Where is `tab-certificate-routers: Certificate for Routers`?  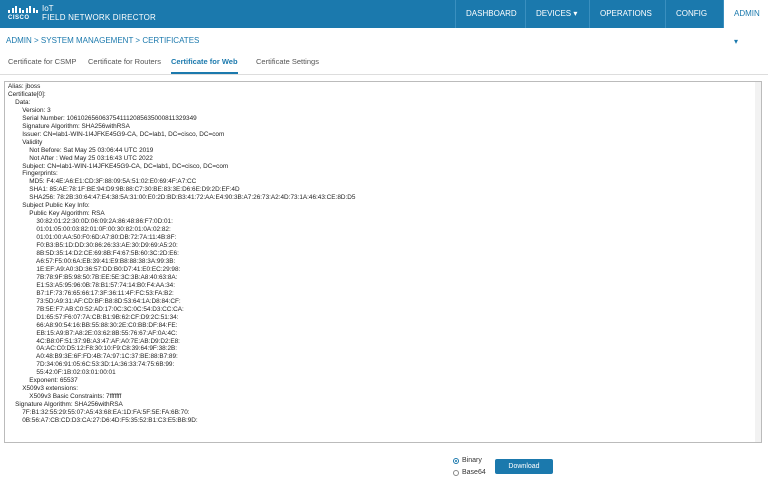 tab-certificate-routers: Certificate for Routers is located at coordinates (124, 62).